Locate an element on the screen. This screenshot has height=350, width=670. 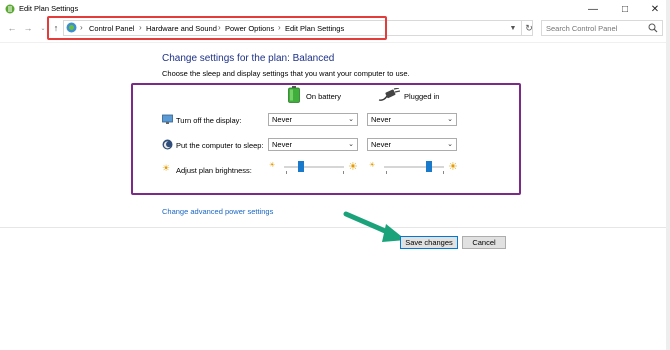
window-edge is located at coordinates (668, 175).